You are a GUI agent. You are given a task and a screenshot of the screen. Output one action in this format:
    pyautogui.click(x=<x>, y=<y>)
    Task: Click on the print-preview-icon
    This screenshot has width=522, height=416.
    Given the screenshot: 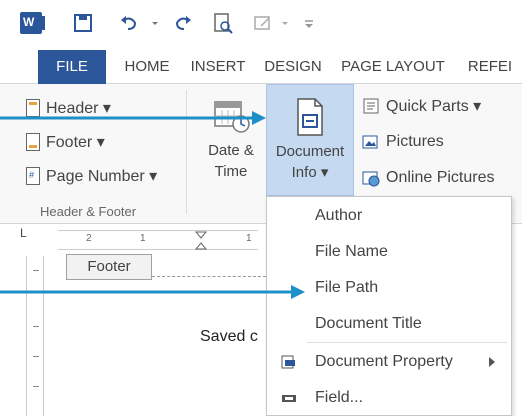 What is the action you would take?
    pyautogui.click(x=223, y=23)
    